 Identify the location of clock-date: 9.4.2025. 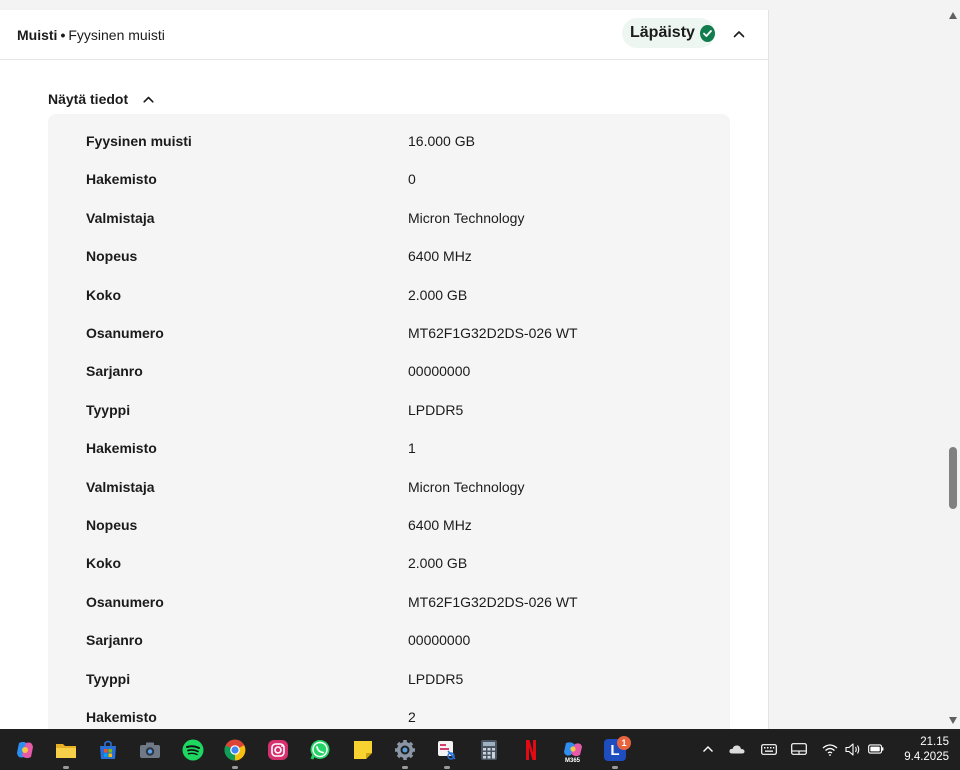
(926, 757).